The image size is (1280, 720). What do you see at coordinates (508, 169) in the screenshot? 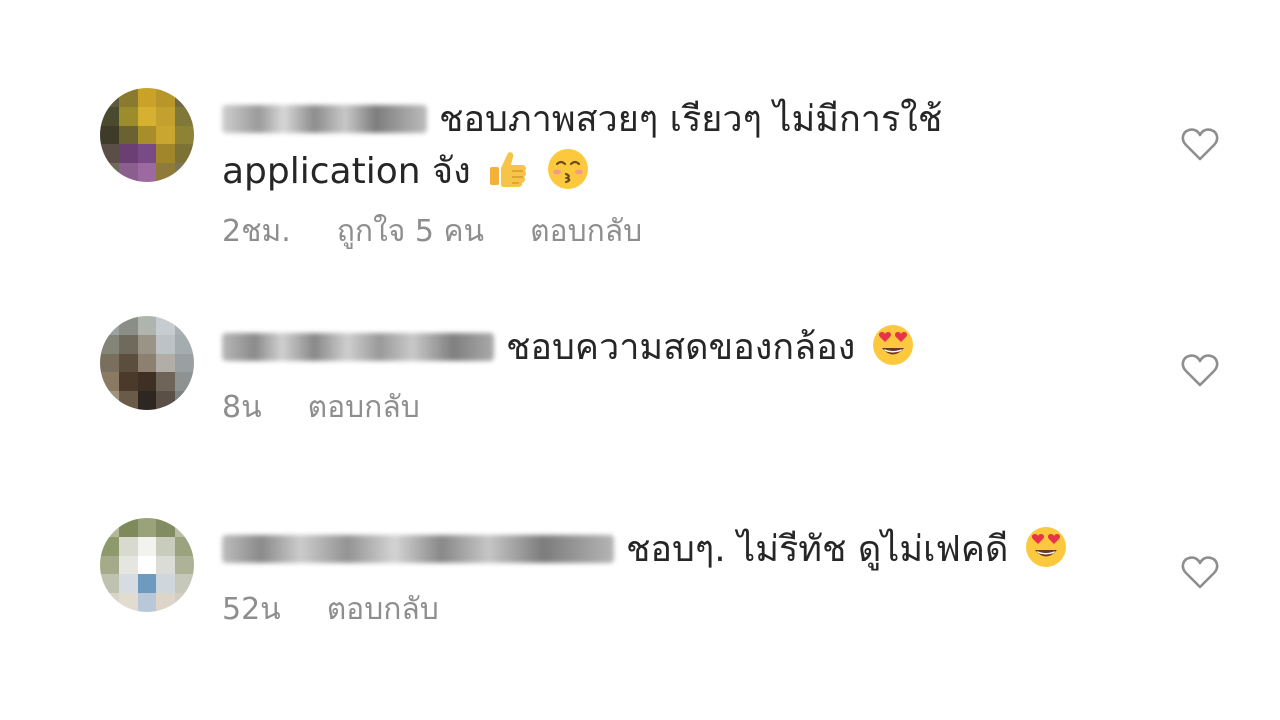
I see `thumbs-up-icon` at bounding box center [508, 169].